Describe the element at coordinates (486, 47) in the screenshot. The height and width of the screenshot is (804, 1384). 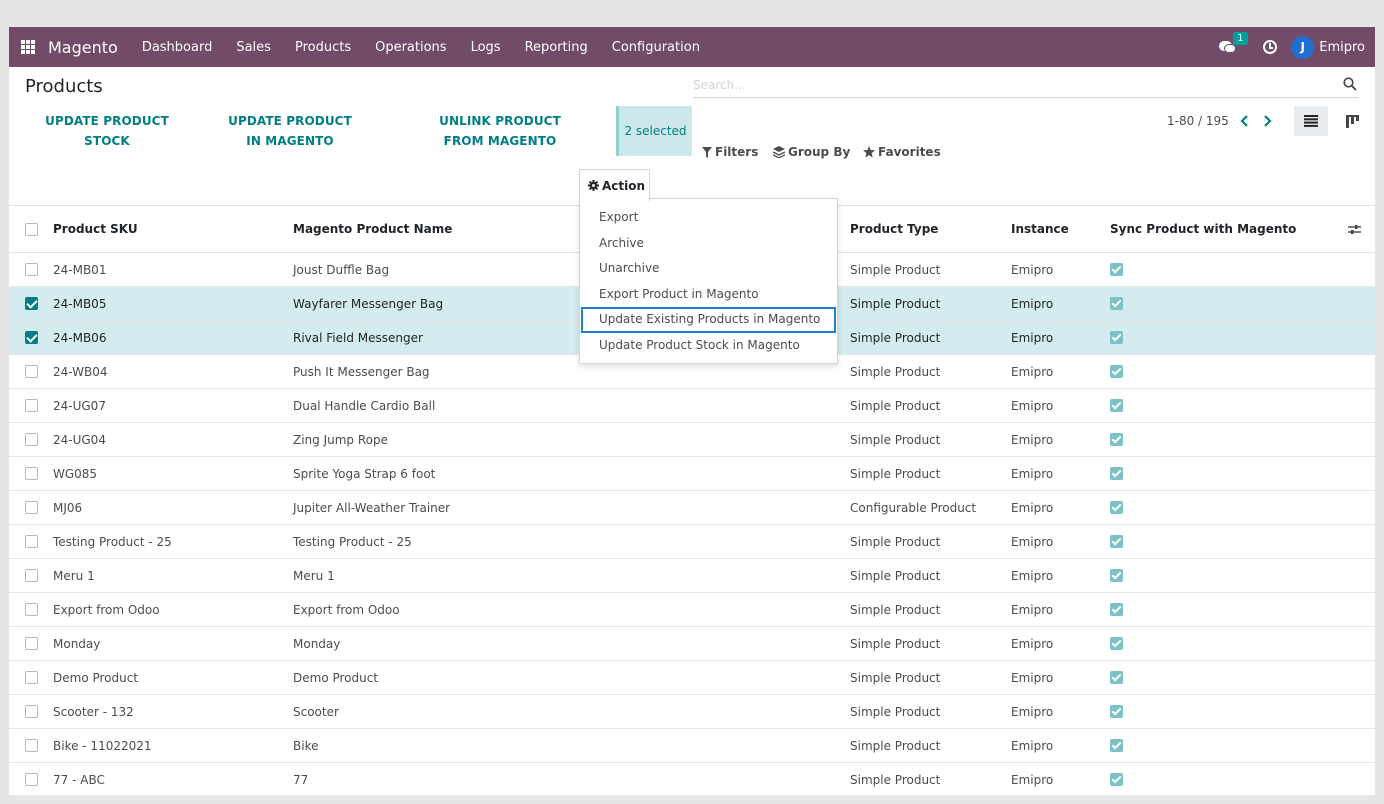
I see `menu-logs: Logs` at that location.